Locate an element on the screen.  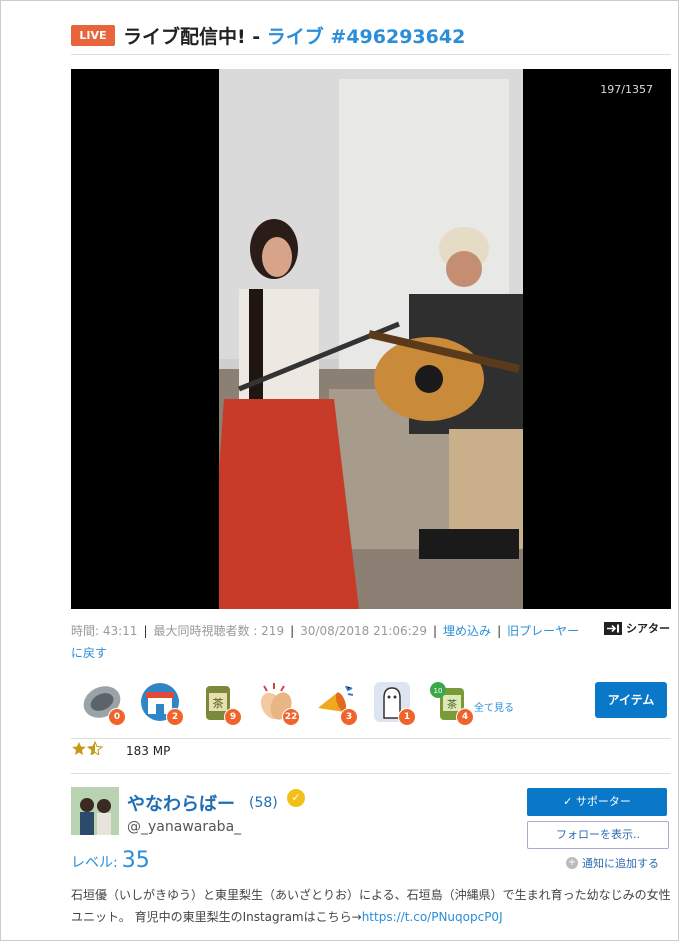
viewer-count-text: 197/1357 is located at coordinates (626, 89).